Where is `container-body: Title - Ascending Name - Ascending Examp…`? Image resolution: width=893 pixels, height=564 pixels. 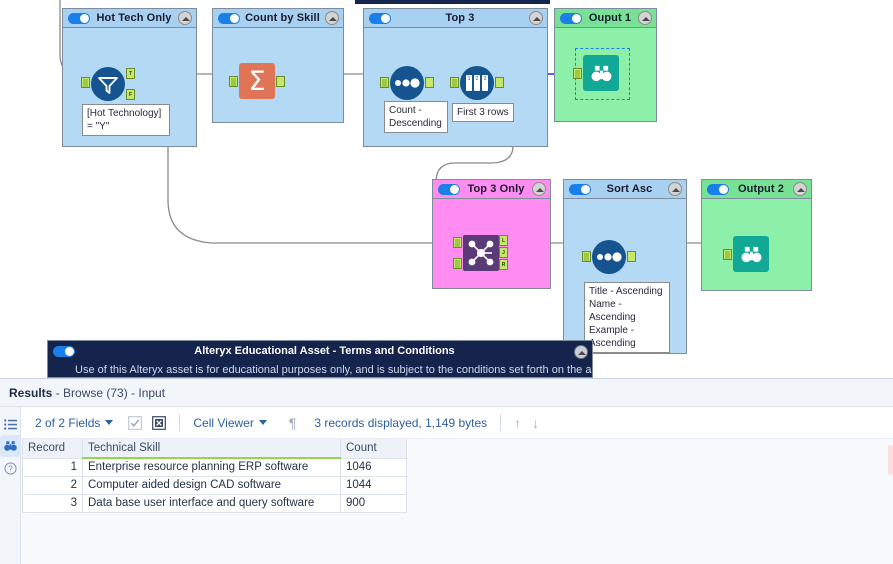 container-body: Title - Ascending Name - Ascending Examp… is located at coordinates (625, 276).